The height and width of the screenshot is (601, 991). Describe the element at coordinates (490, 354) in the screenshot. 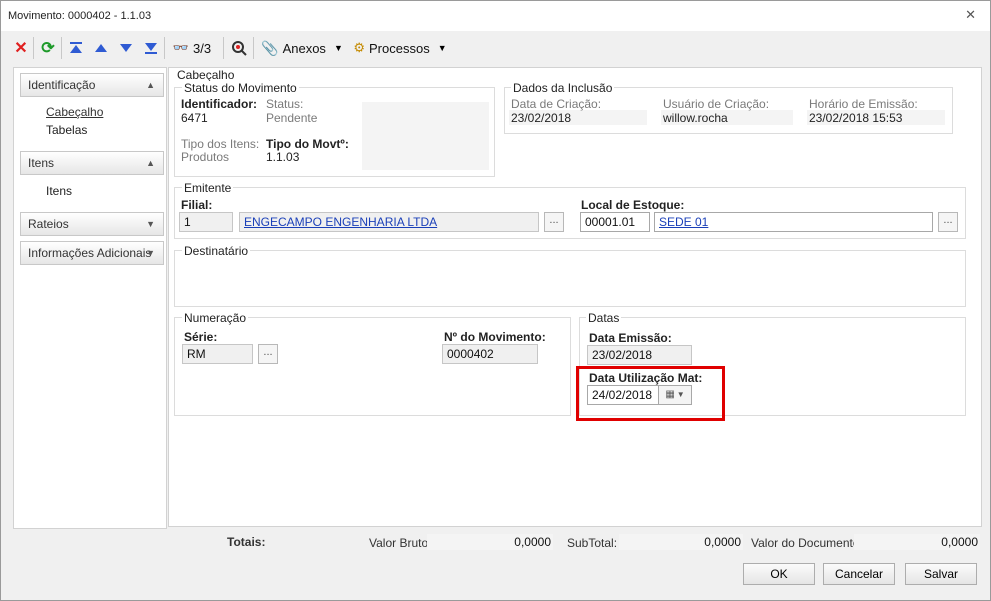

I see `numero-movimento-input: 0000402` at that location.